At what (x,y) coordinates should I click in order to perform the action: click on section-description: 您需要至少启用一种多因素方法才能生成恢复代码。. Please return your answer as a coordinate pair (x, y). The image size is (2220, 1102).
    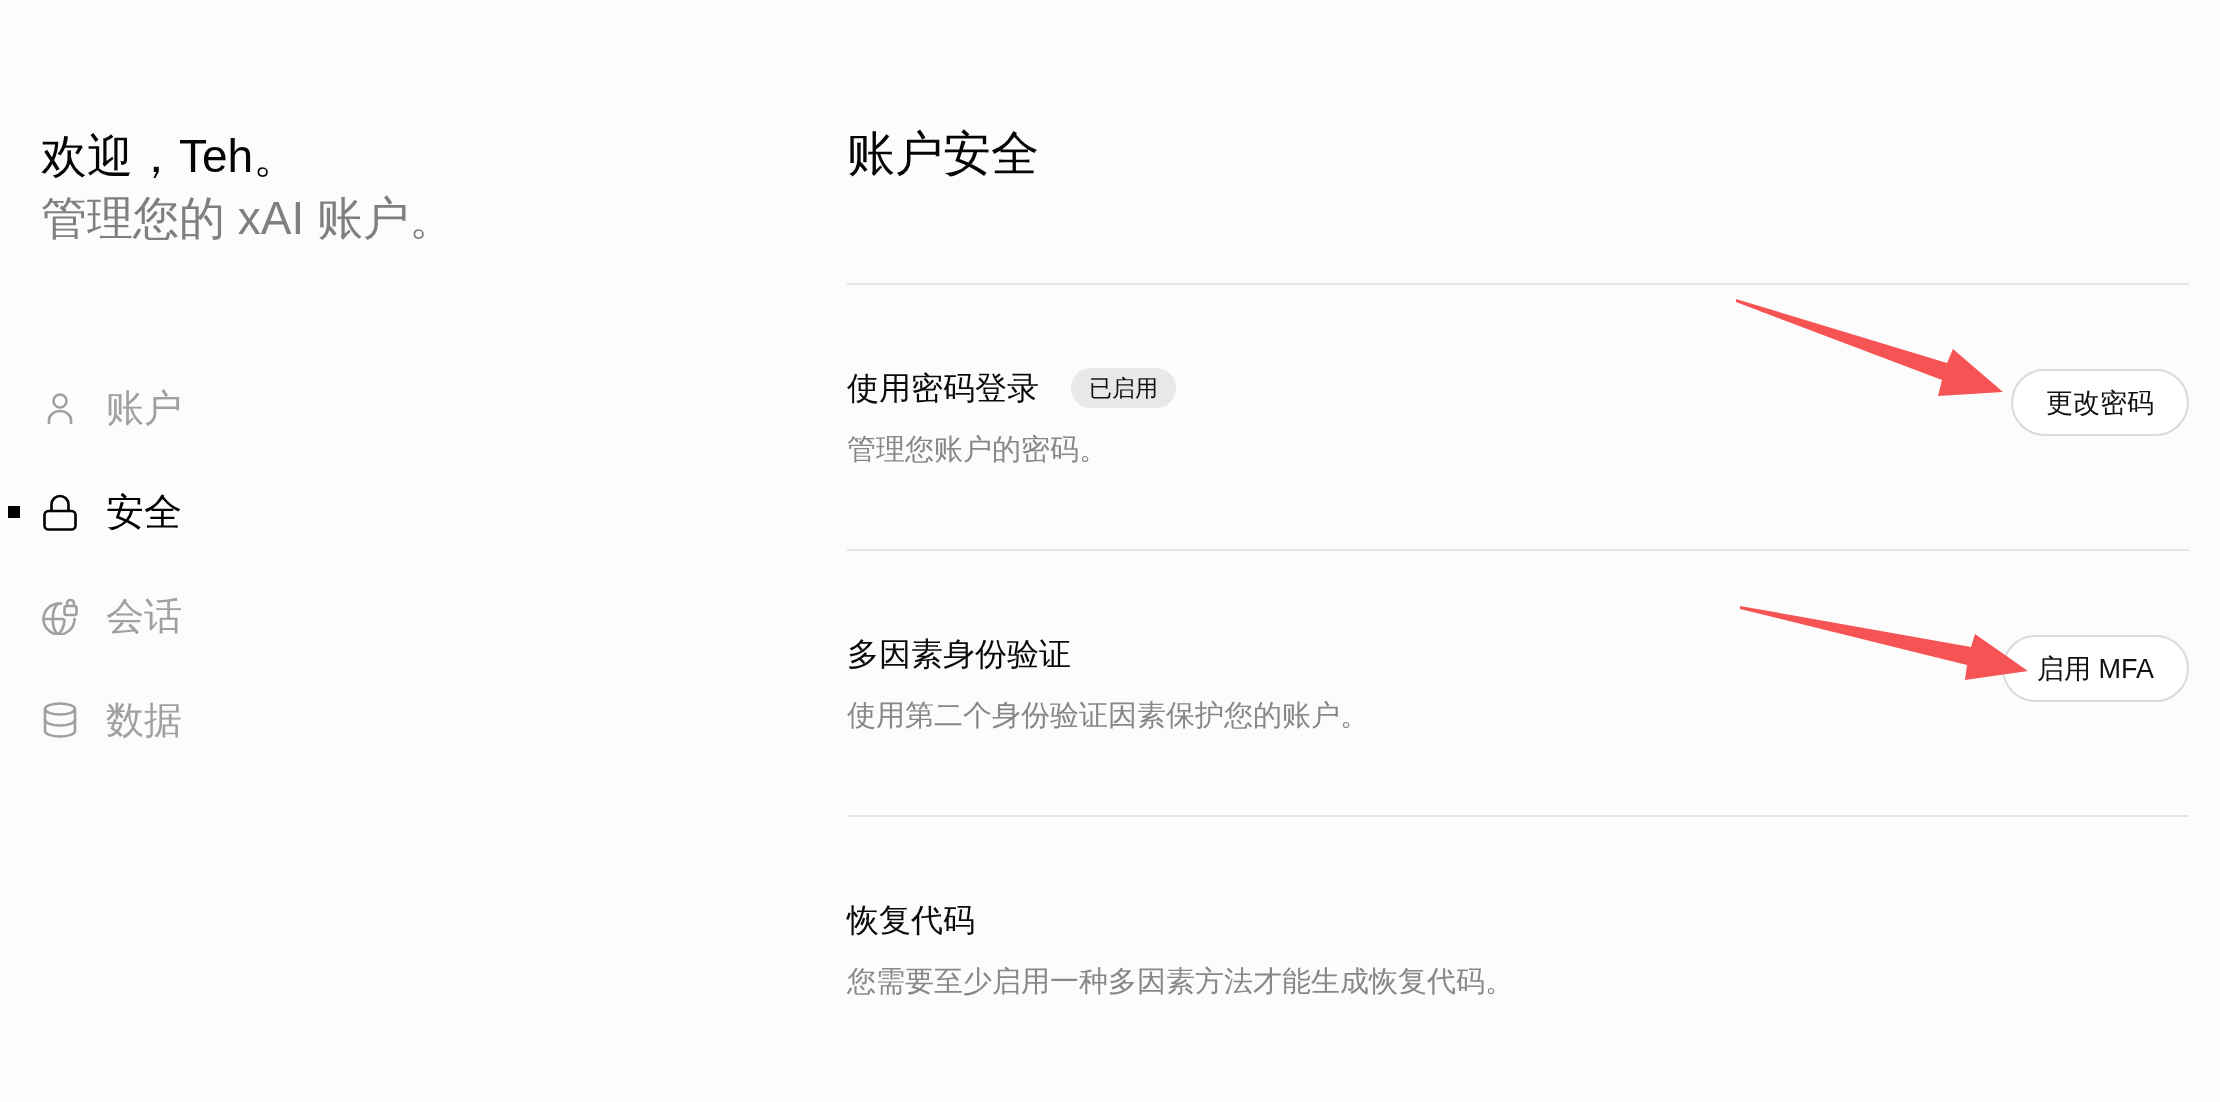
    Looking at the image, I should click on (1180, 981).